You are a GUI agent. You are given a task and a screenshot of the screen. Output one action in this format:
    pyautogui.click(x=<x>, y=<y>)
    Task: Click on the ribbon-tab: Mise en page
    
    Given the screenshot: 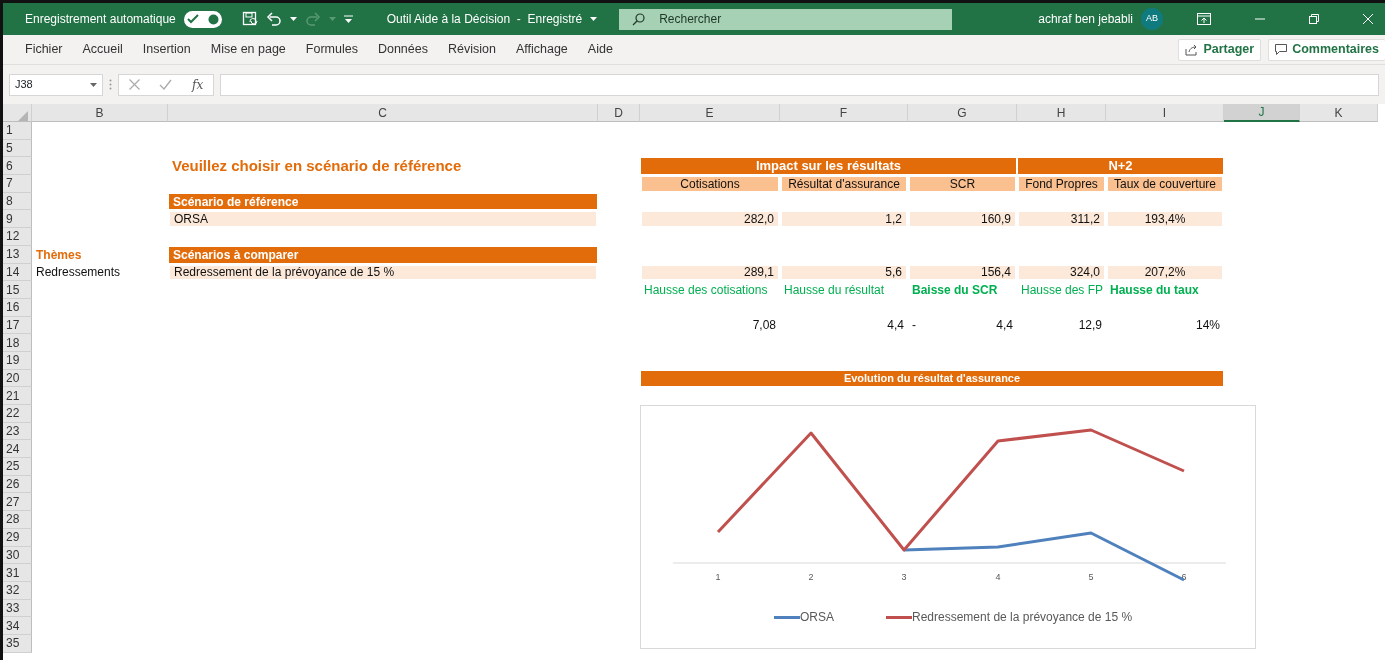 What is the action you would take?
    pyautogui.click(x=248, y=49)
    